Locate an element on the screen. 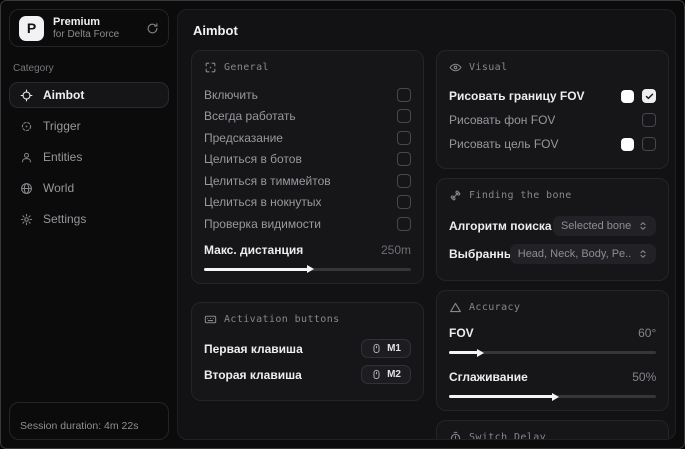  draw-fov-target-checkbox is located at coordinates (649, 144).